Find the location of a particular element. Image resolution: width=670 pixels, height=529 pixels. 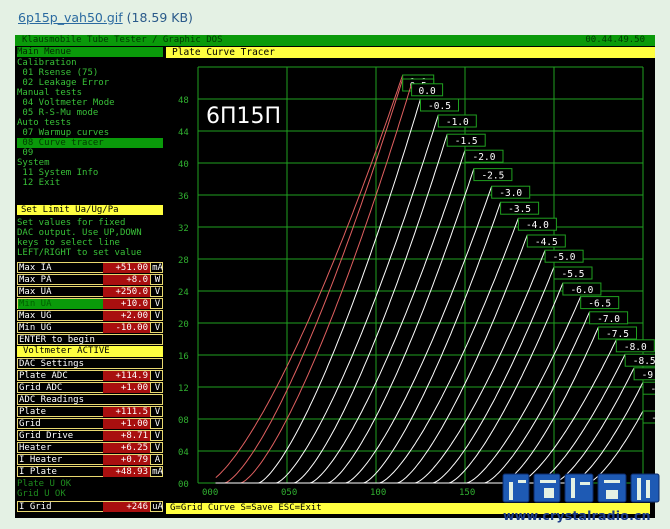

curve-label: -10.0 is located at coordinates (648, 417).